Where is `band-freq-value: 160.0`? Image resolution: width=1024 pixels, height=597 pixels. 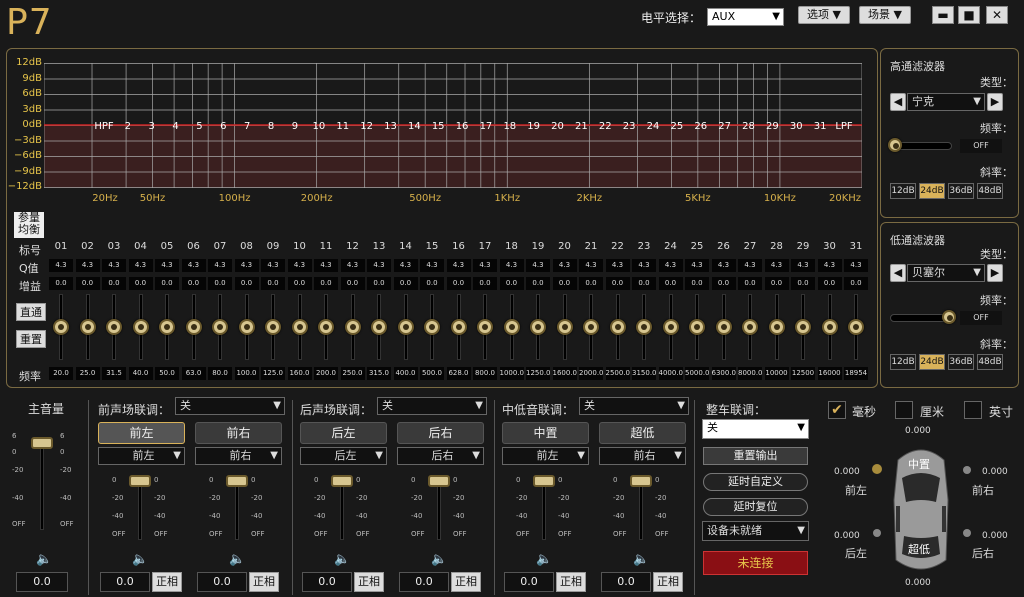
band-freq-value: 160.0 is located at coordinates (299, 373).